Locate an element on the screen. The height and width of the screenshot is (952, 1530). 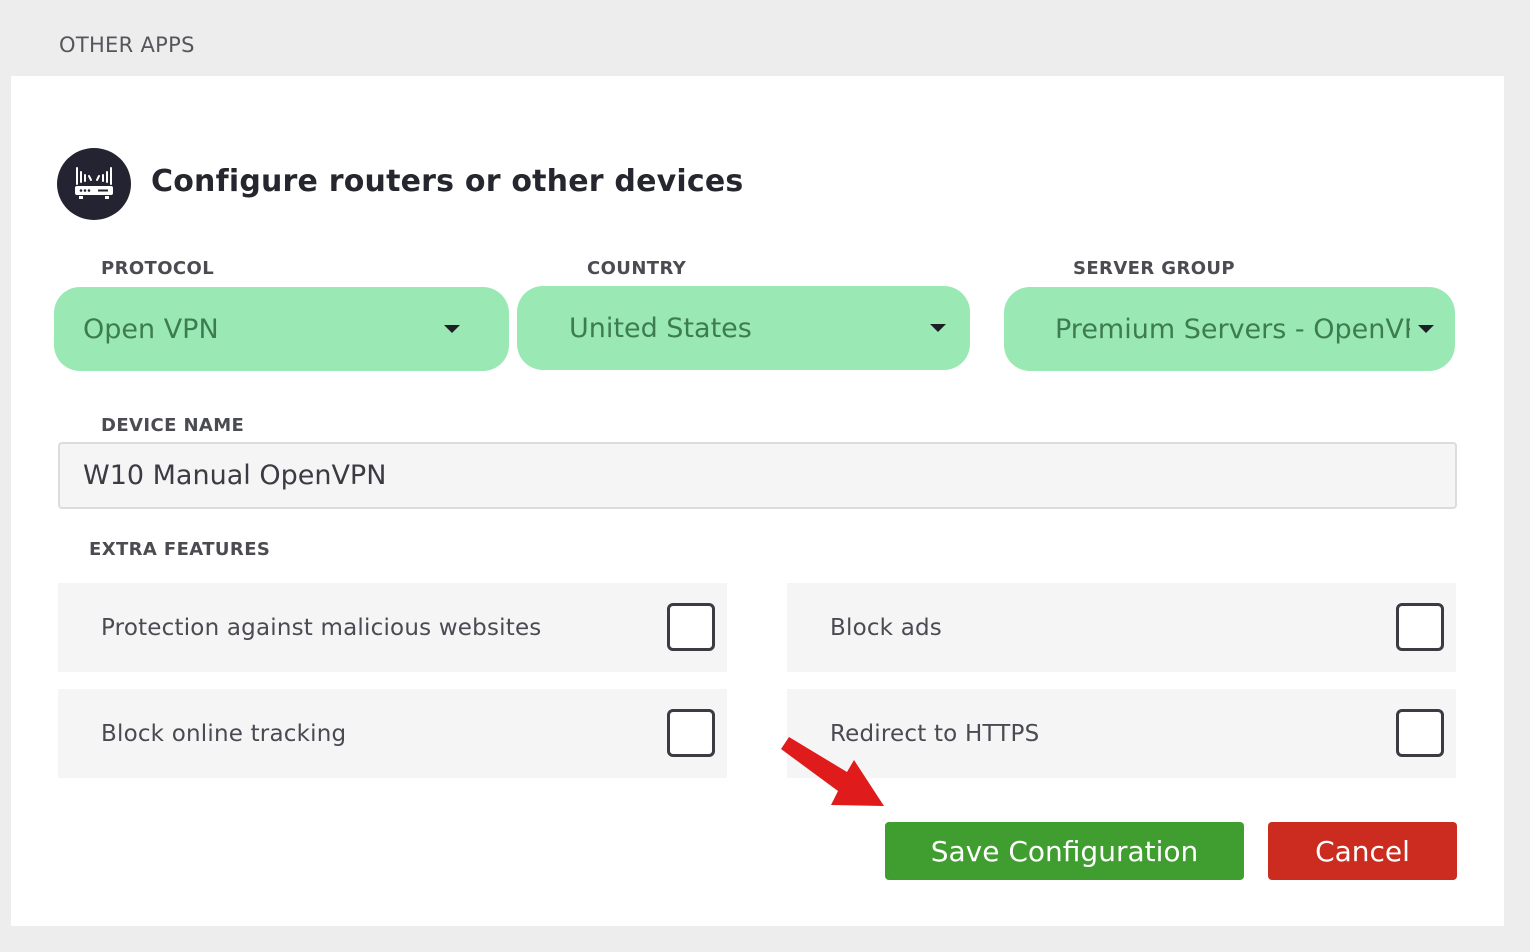
cancel-button: Cancel is located at coordinates (1362, 851).